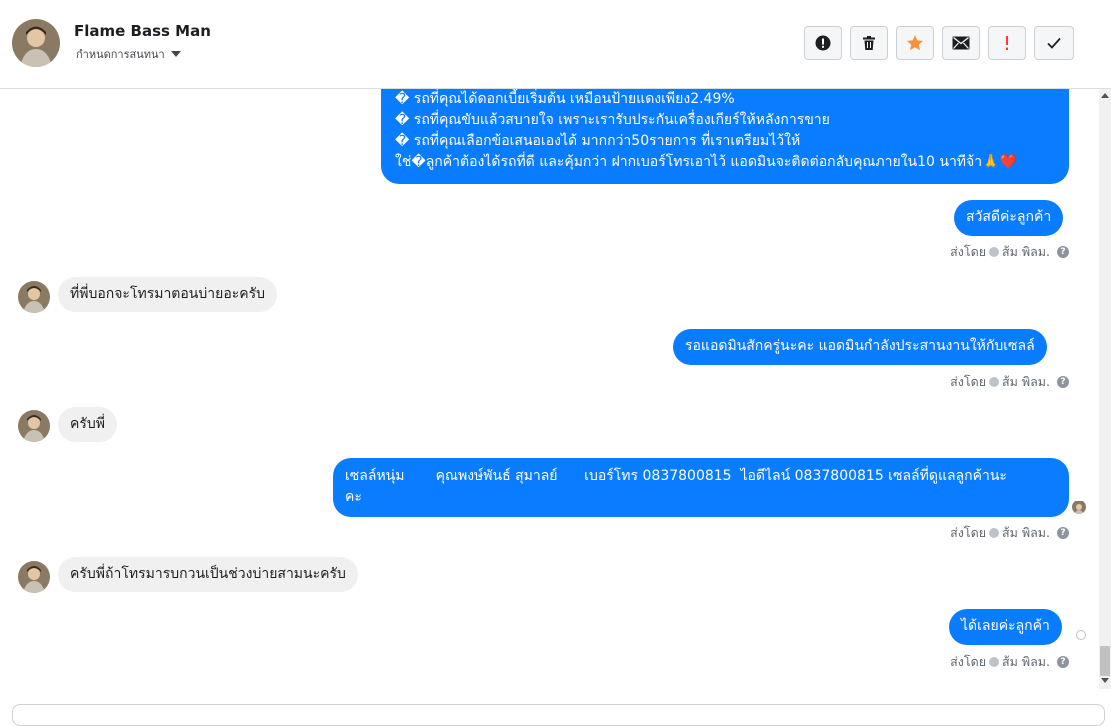 This screenshot has height=726, width=1111. What do you see at coordinates (36, 43) in the screenshot?
I see `contact-avatar` at bounding box center [36, 43].